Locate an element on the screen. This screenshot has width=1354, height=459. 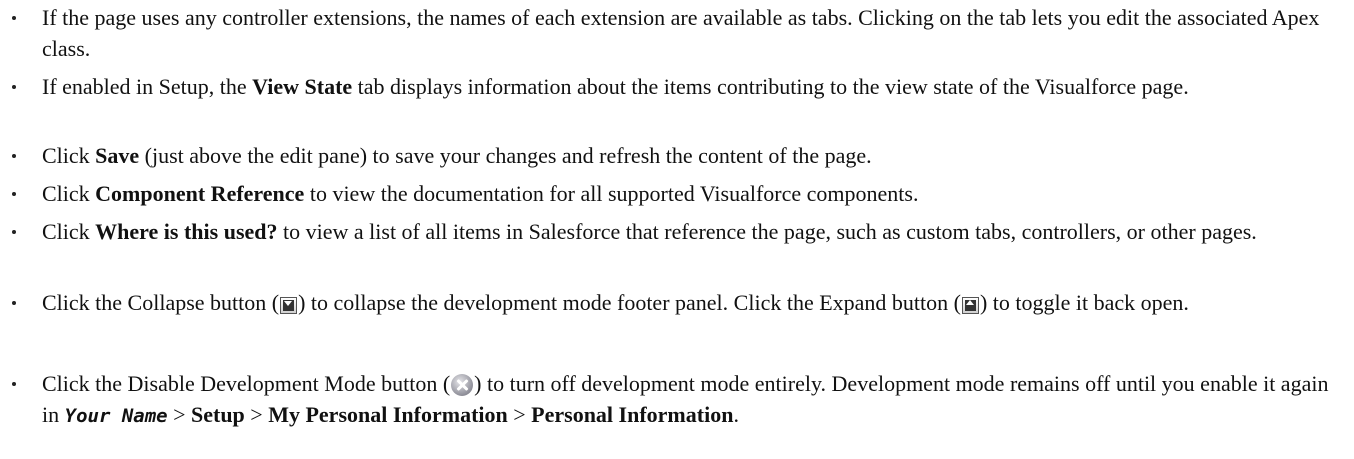
disable-icon is located at coordinates (462, 385).